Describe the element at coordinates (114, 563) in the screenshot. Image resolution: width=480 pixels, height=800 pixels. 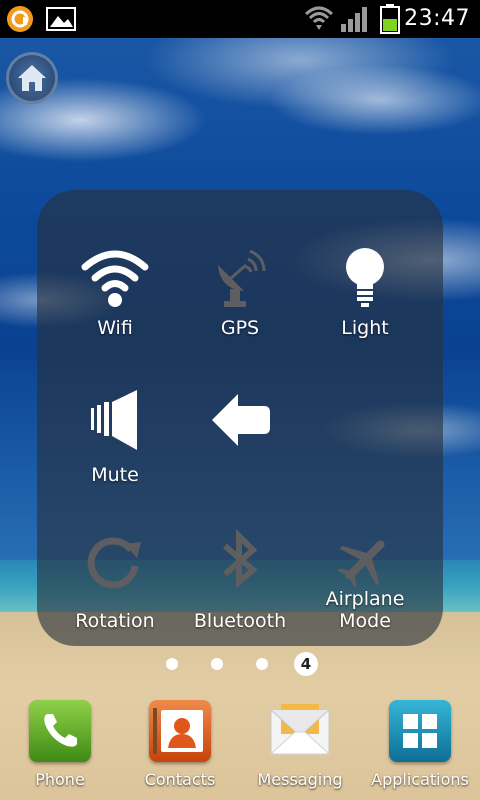
I see `rotation-icon` at that location.